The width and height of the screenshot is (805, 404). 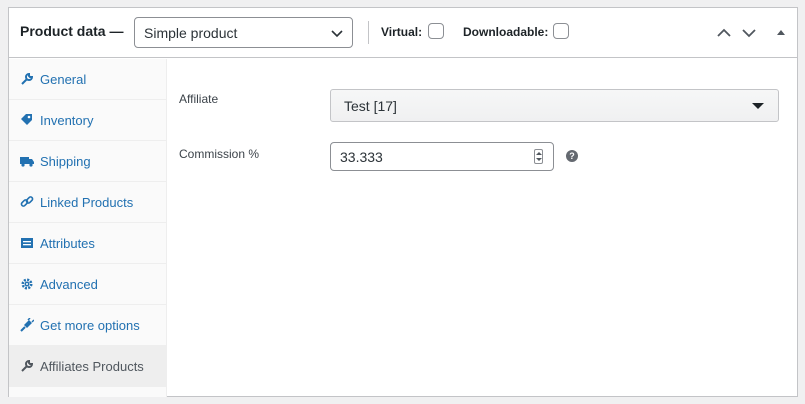 I want to click on tag-icon, so click(x=26, y=119).